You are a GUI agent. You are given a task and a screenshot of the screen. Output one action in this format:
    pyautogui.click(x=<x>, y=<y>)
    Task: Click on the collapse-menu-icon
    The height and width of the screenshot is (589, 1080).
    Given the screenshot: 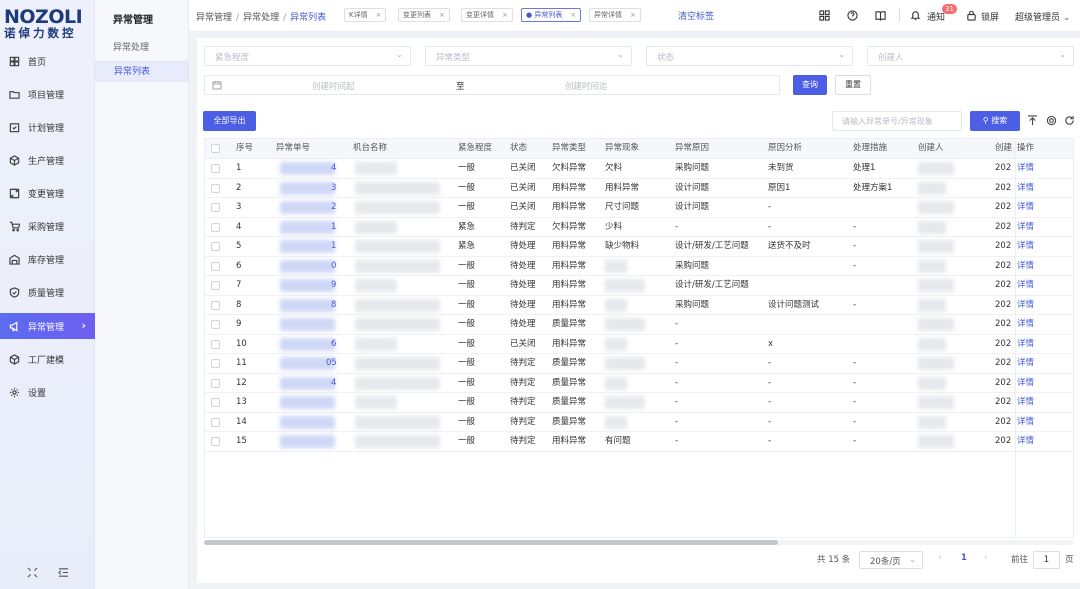 What is the action you would take?
    pyautogui.click(x=63, y=574)
    